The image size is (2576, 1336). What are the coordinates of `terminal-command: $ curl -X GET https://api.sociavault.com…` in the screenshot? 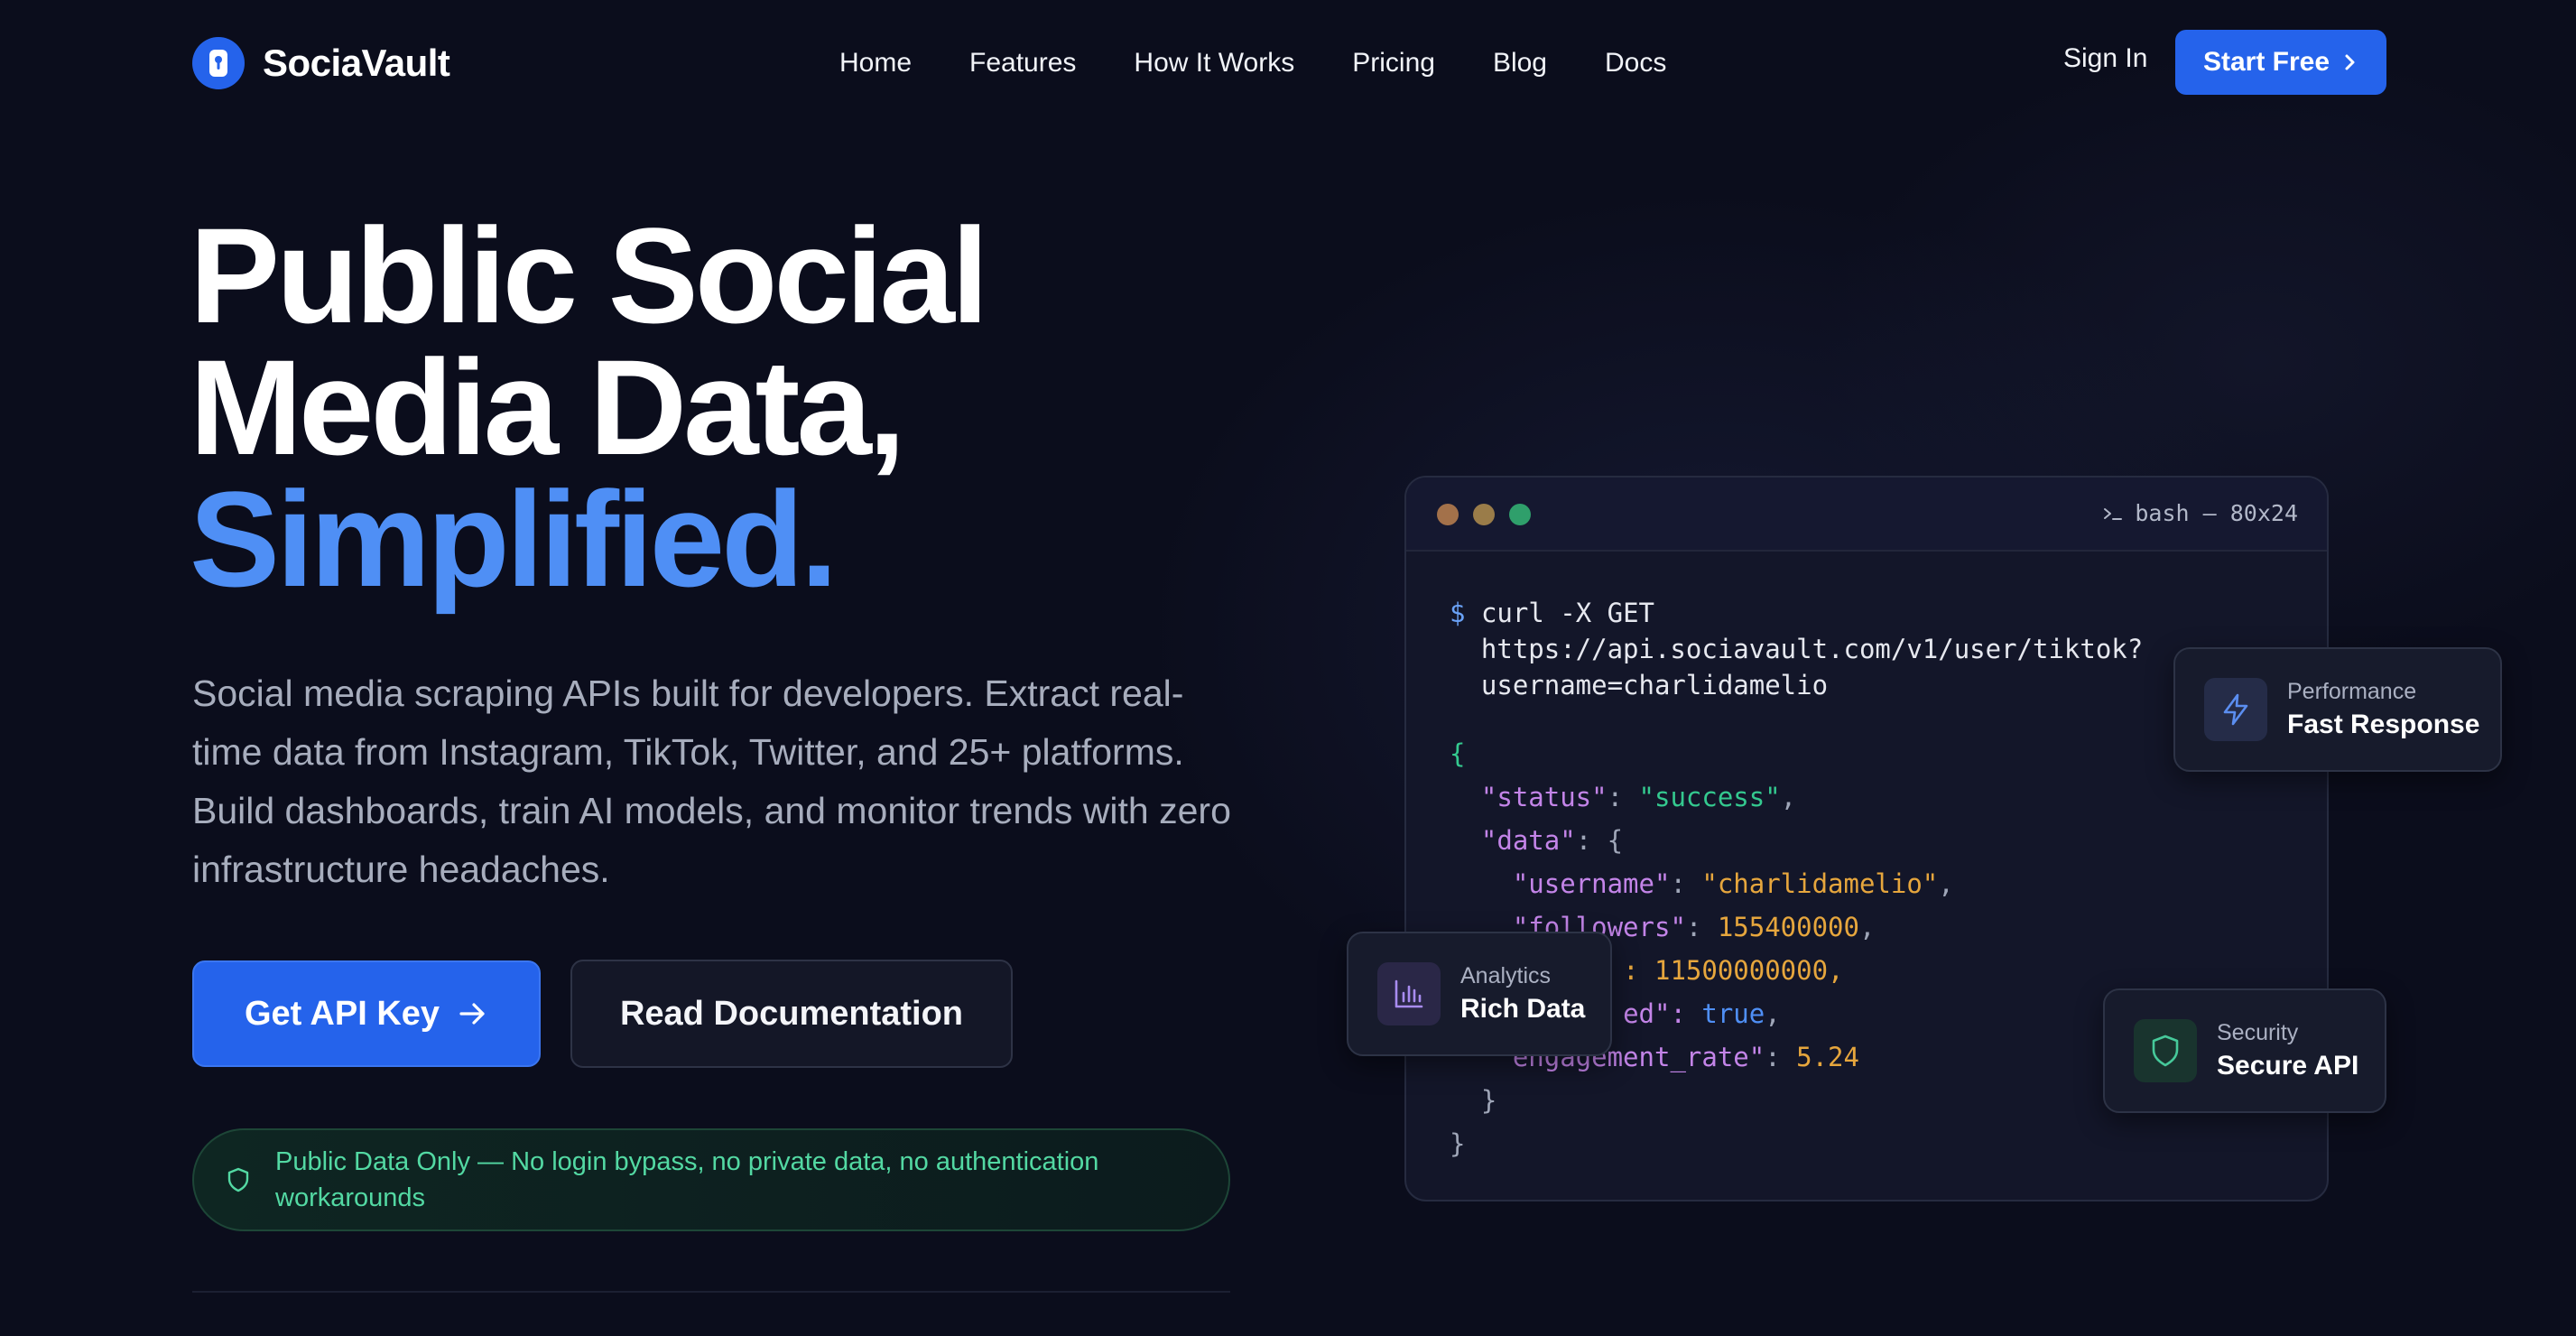 It's located at (1796, 649).